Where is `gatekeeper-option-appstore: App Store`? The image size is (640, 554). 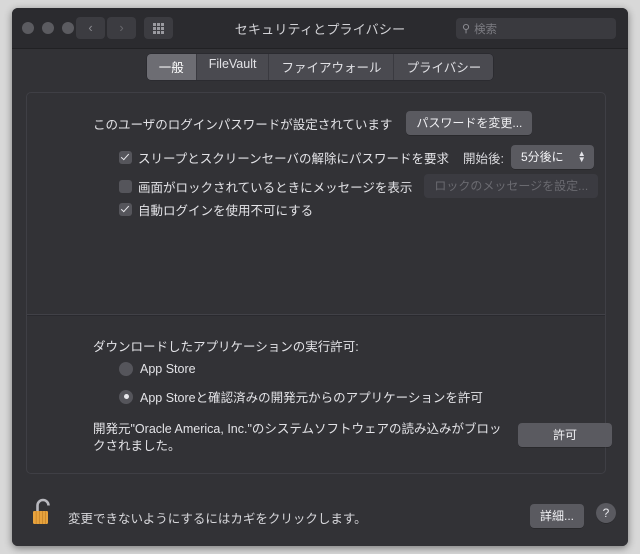
gatekeeper-option-appstore: App Store is located at coordinates (157, 369).